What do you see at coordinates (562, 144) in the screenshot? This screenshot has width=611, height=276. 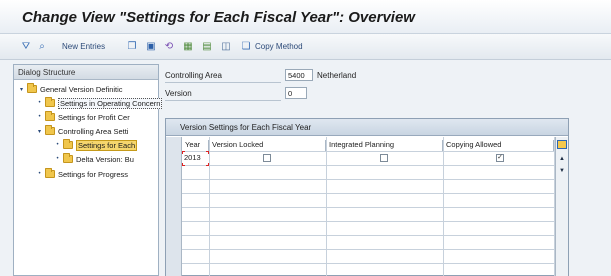 I see `column-settings-icon` at bounding box center [562, 144].